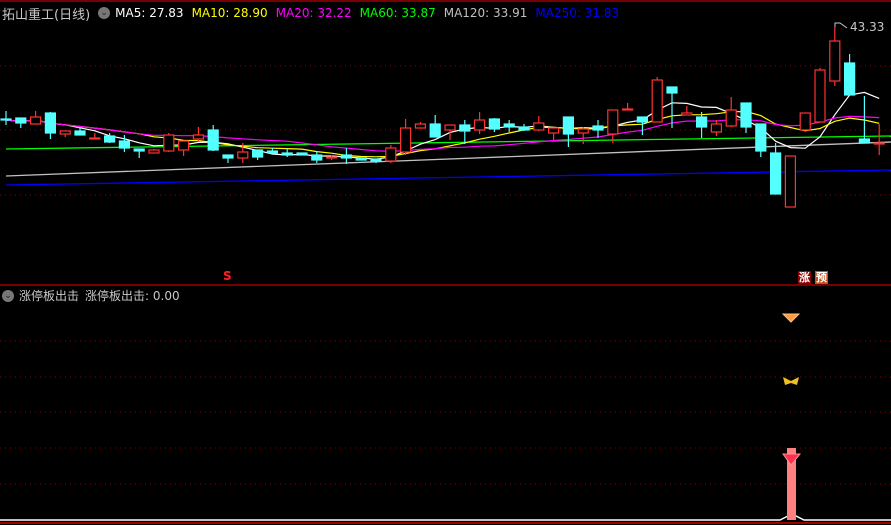  I want to click on indicator-value: 涨停板出击: 0.00, so click(132, 296).